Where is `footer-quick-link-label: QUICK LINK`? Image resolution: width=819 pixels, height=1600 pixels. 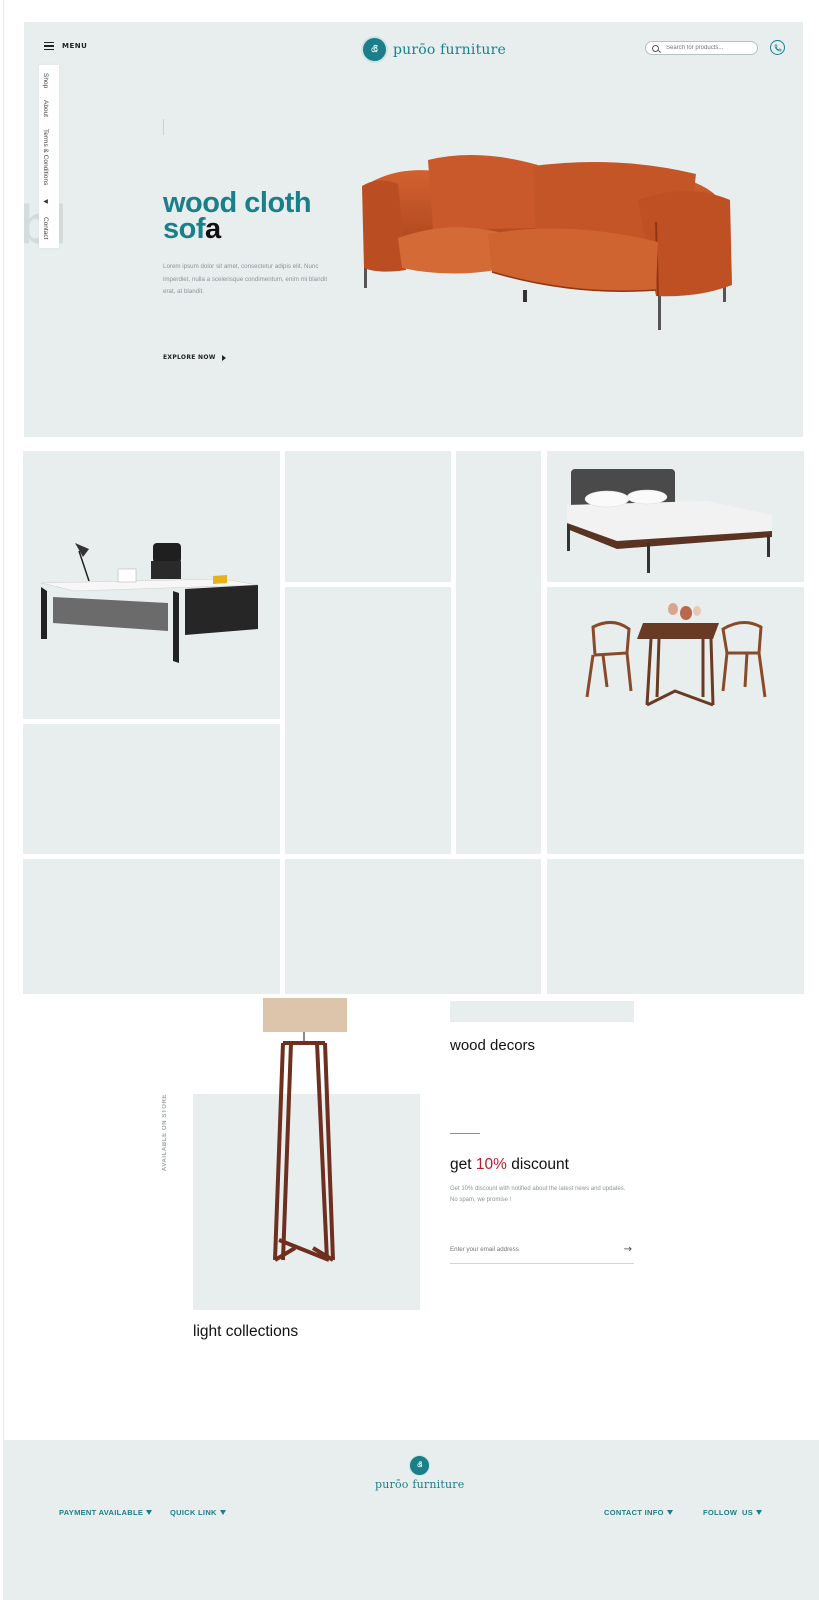
footer-quick-link-label: QUICK LINK is located at coordinates (193, 1512).